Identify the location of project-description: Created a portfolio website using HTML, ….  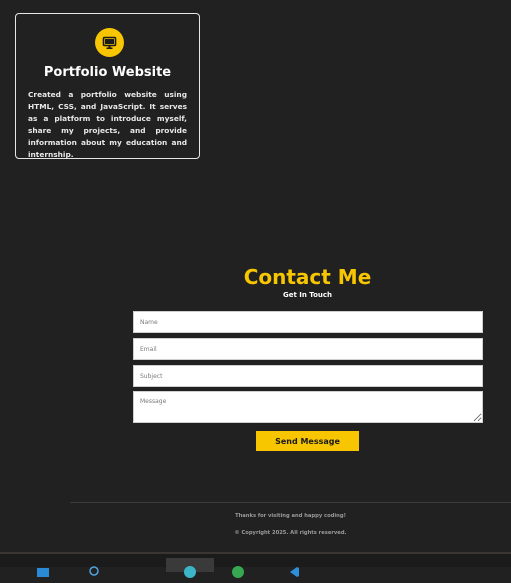
(107, 124).